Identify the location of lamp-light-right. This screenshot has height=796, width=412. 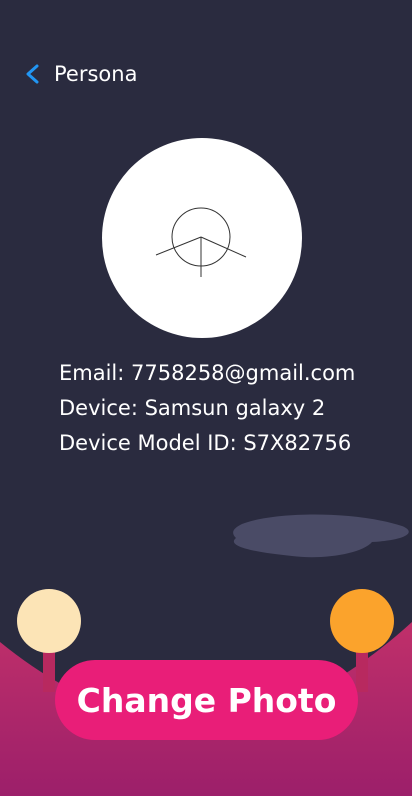
(362, 621).